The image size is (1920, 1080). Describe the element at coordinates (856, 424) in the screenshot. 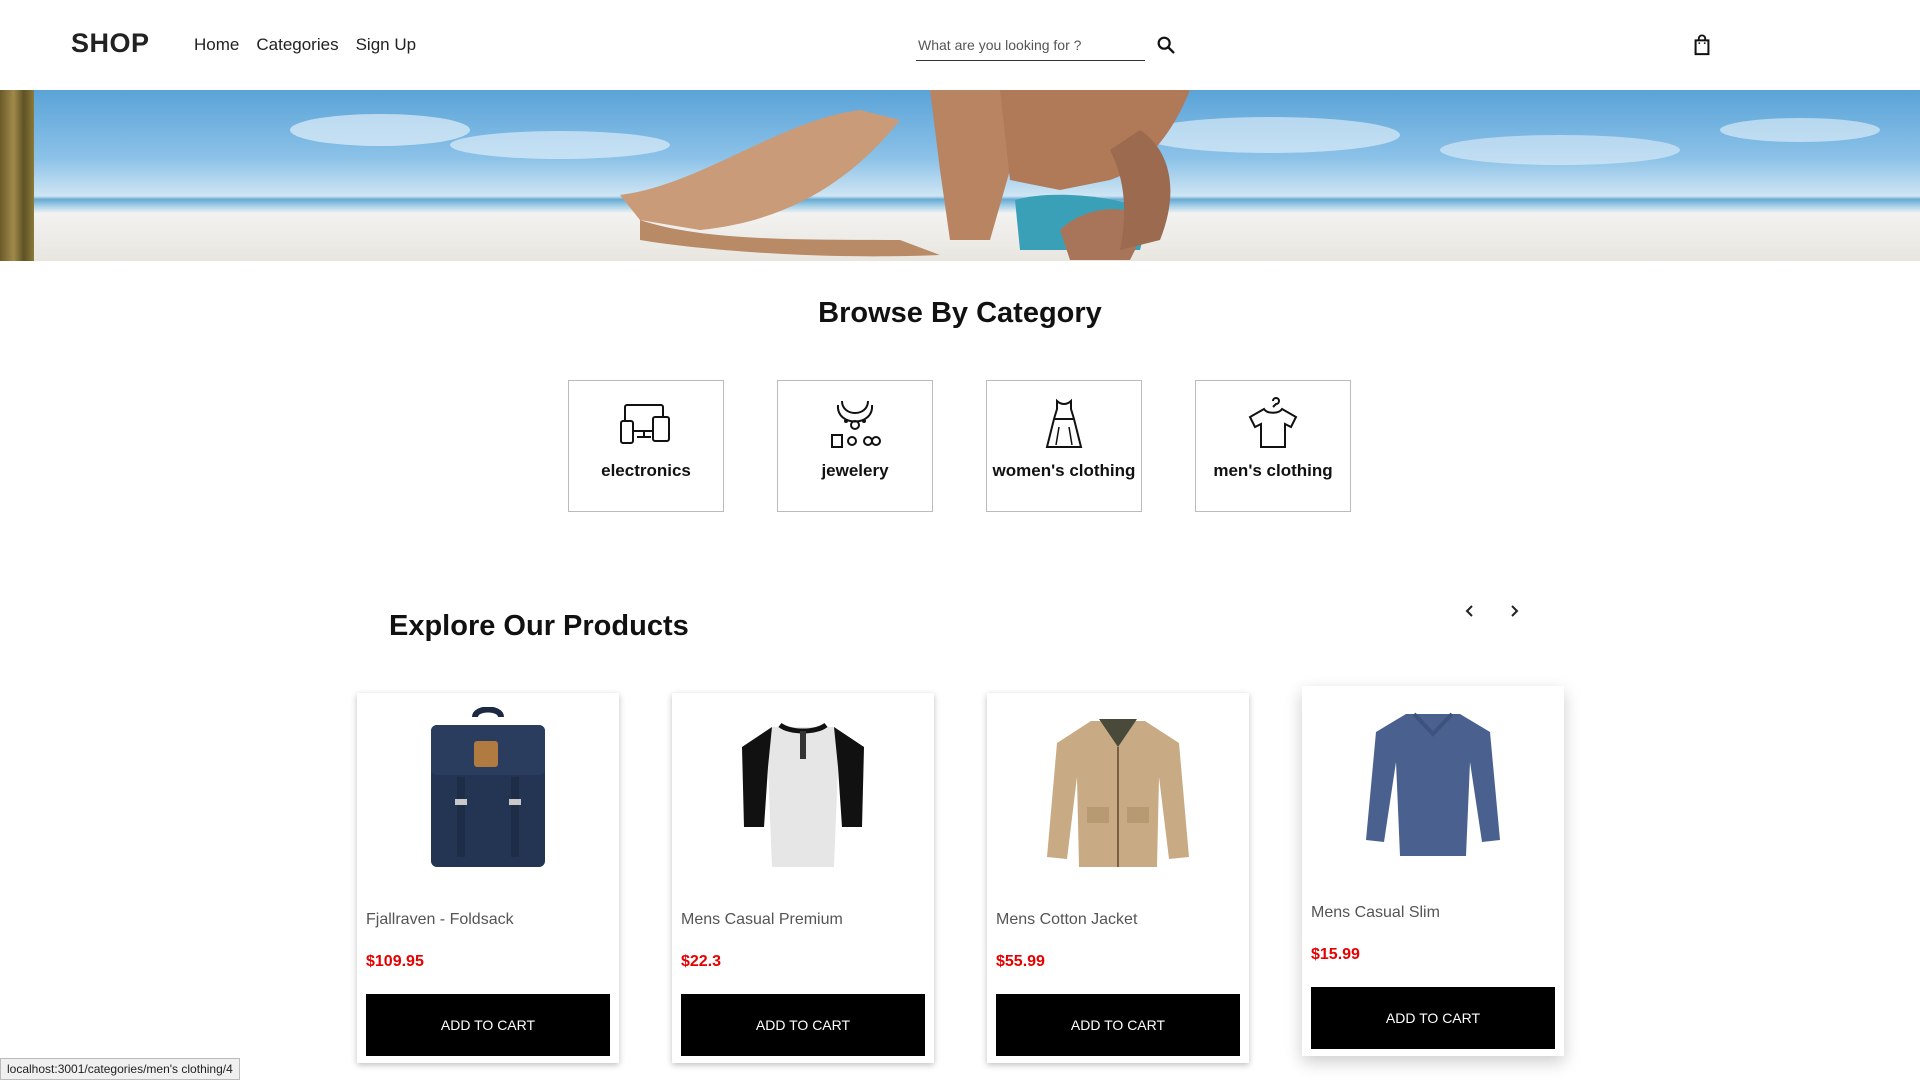

I see `jewelry-icon` at that location.